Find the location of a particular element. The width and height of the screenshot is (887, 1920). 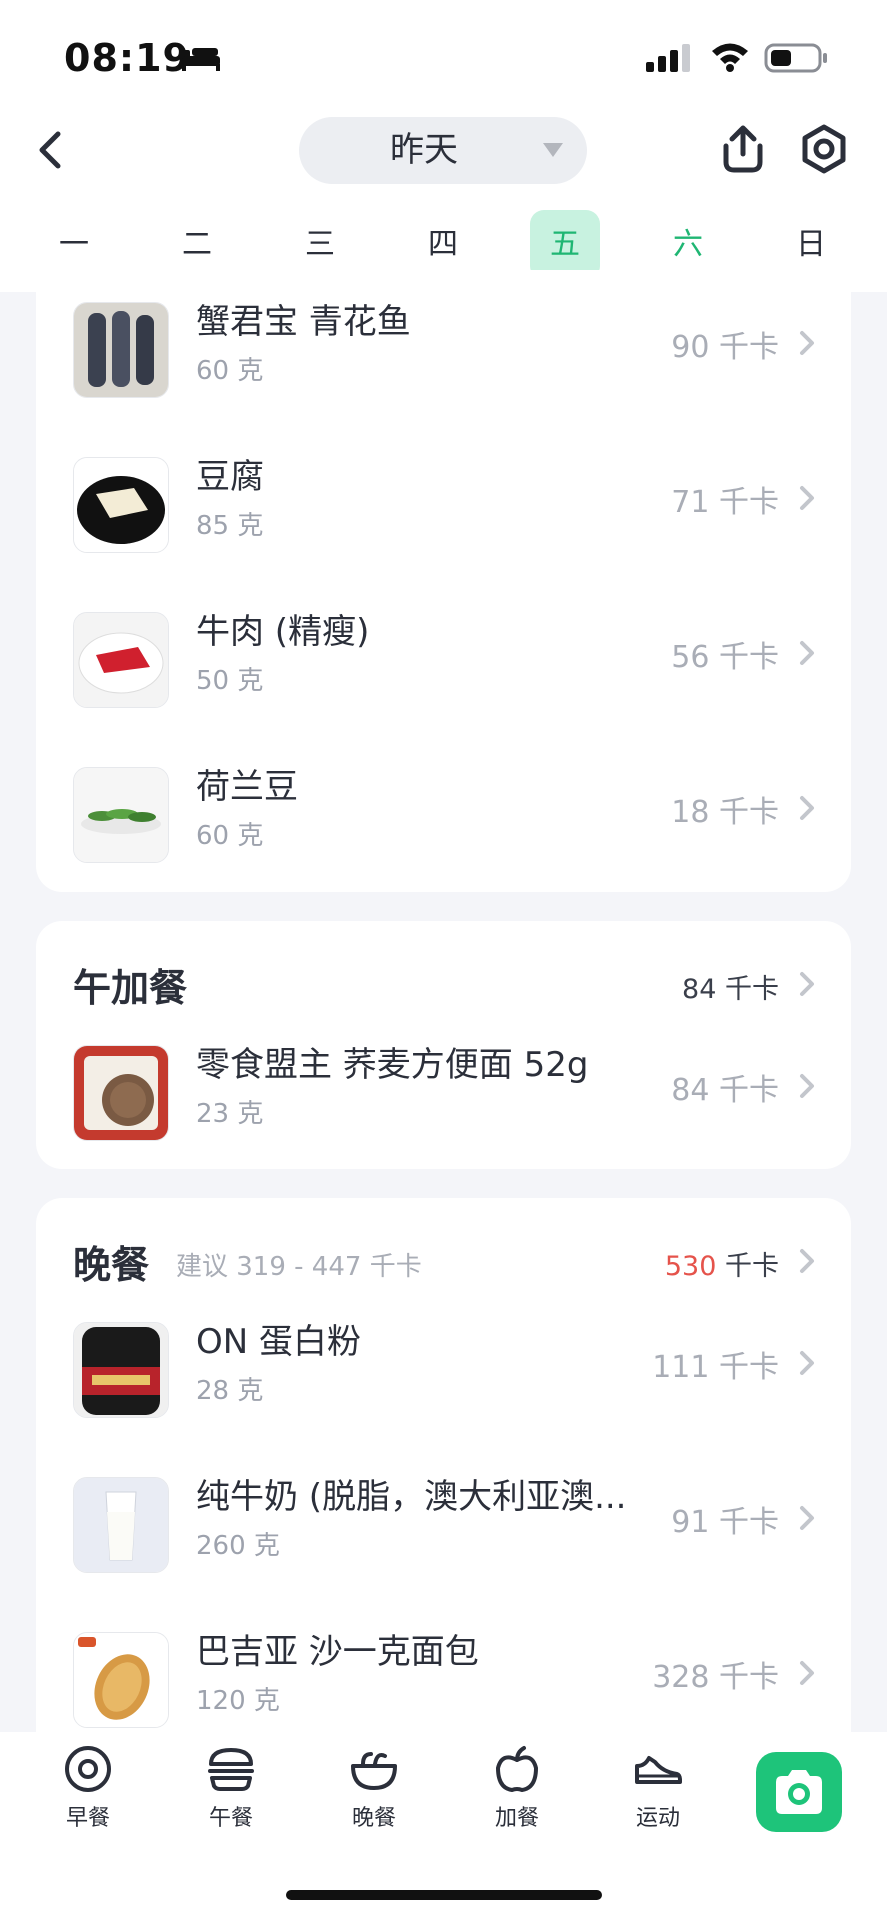

tab-exercise: 运动 is located at coordinates (658, 1799).